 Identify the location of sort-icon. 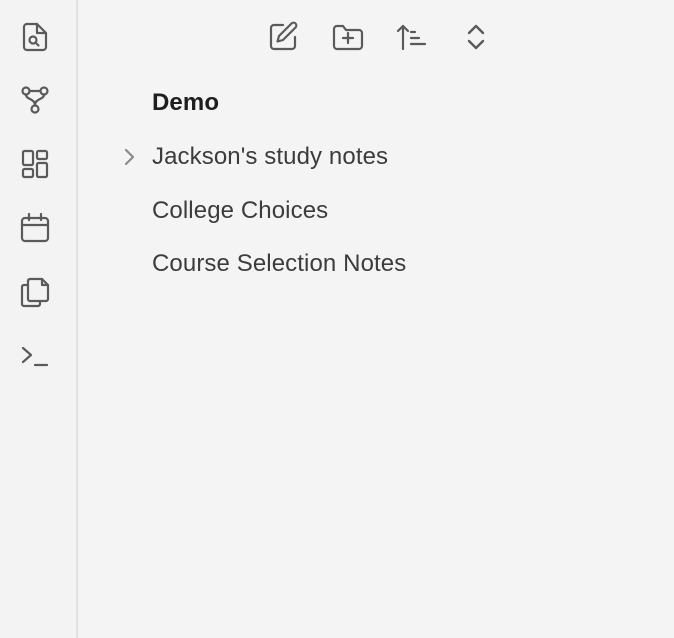
(411, 37).